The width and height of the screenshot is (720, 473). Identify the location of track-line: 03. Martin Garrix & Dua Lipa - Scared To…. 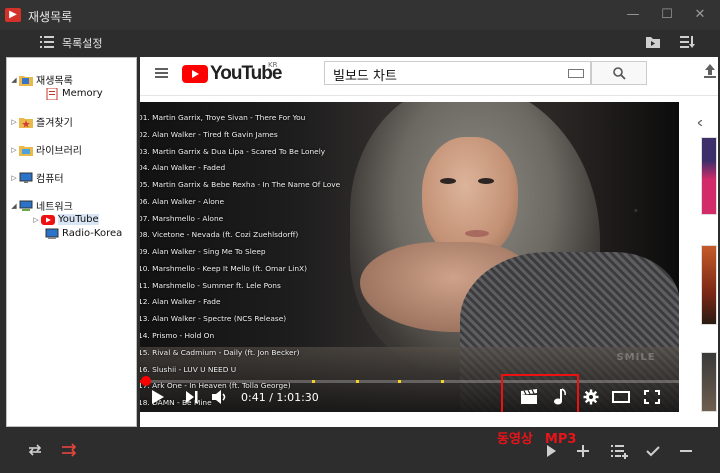
(233, 151).